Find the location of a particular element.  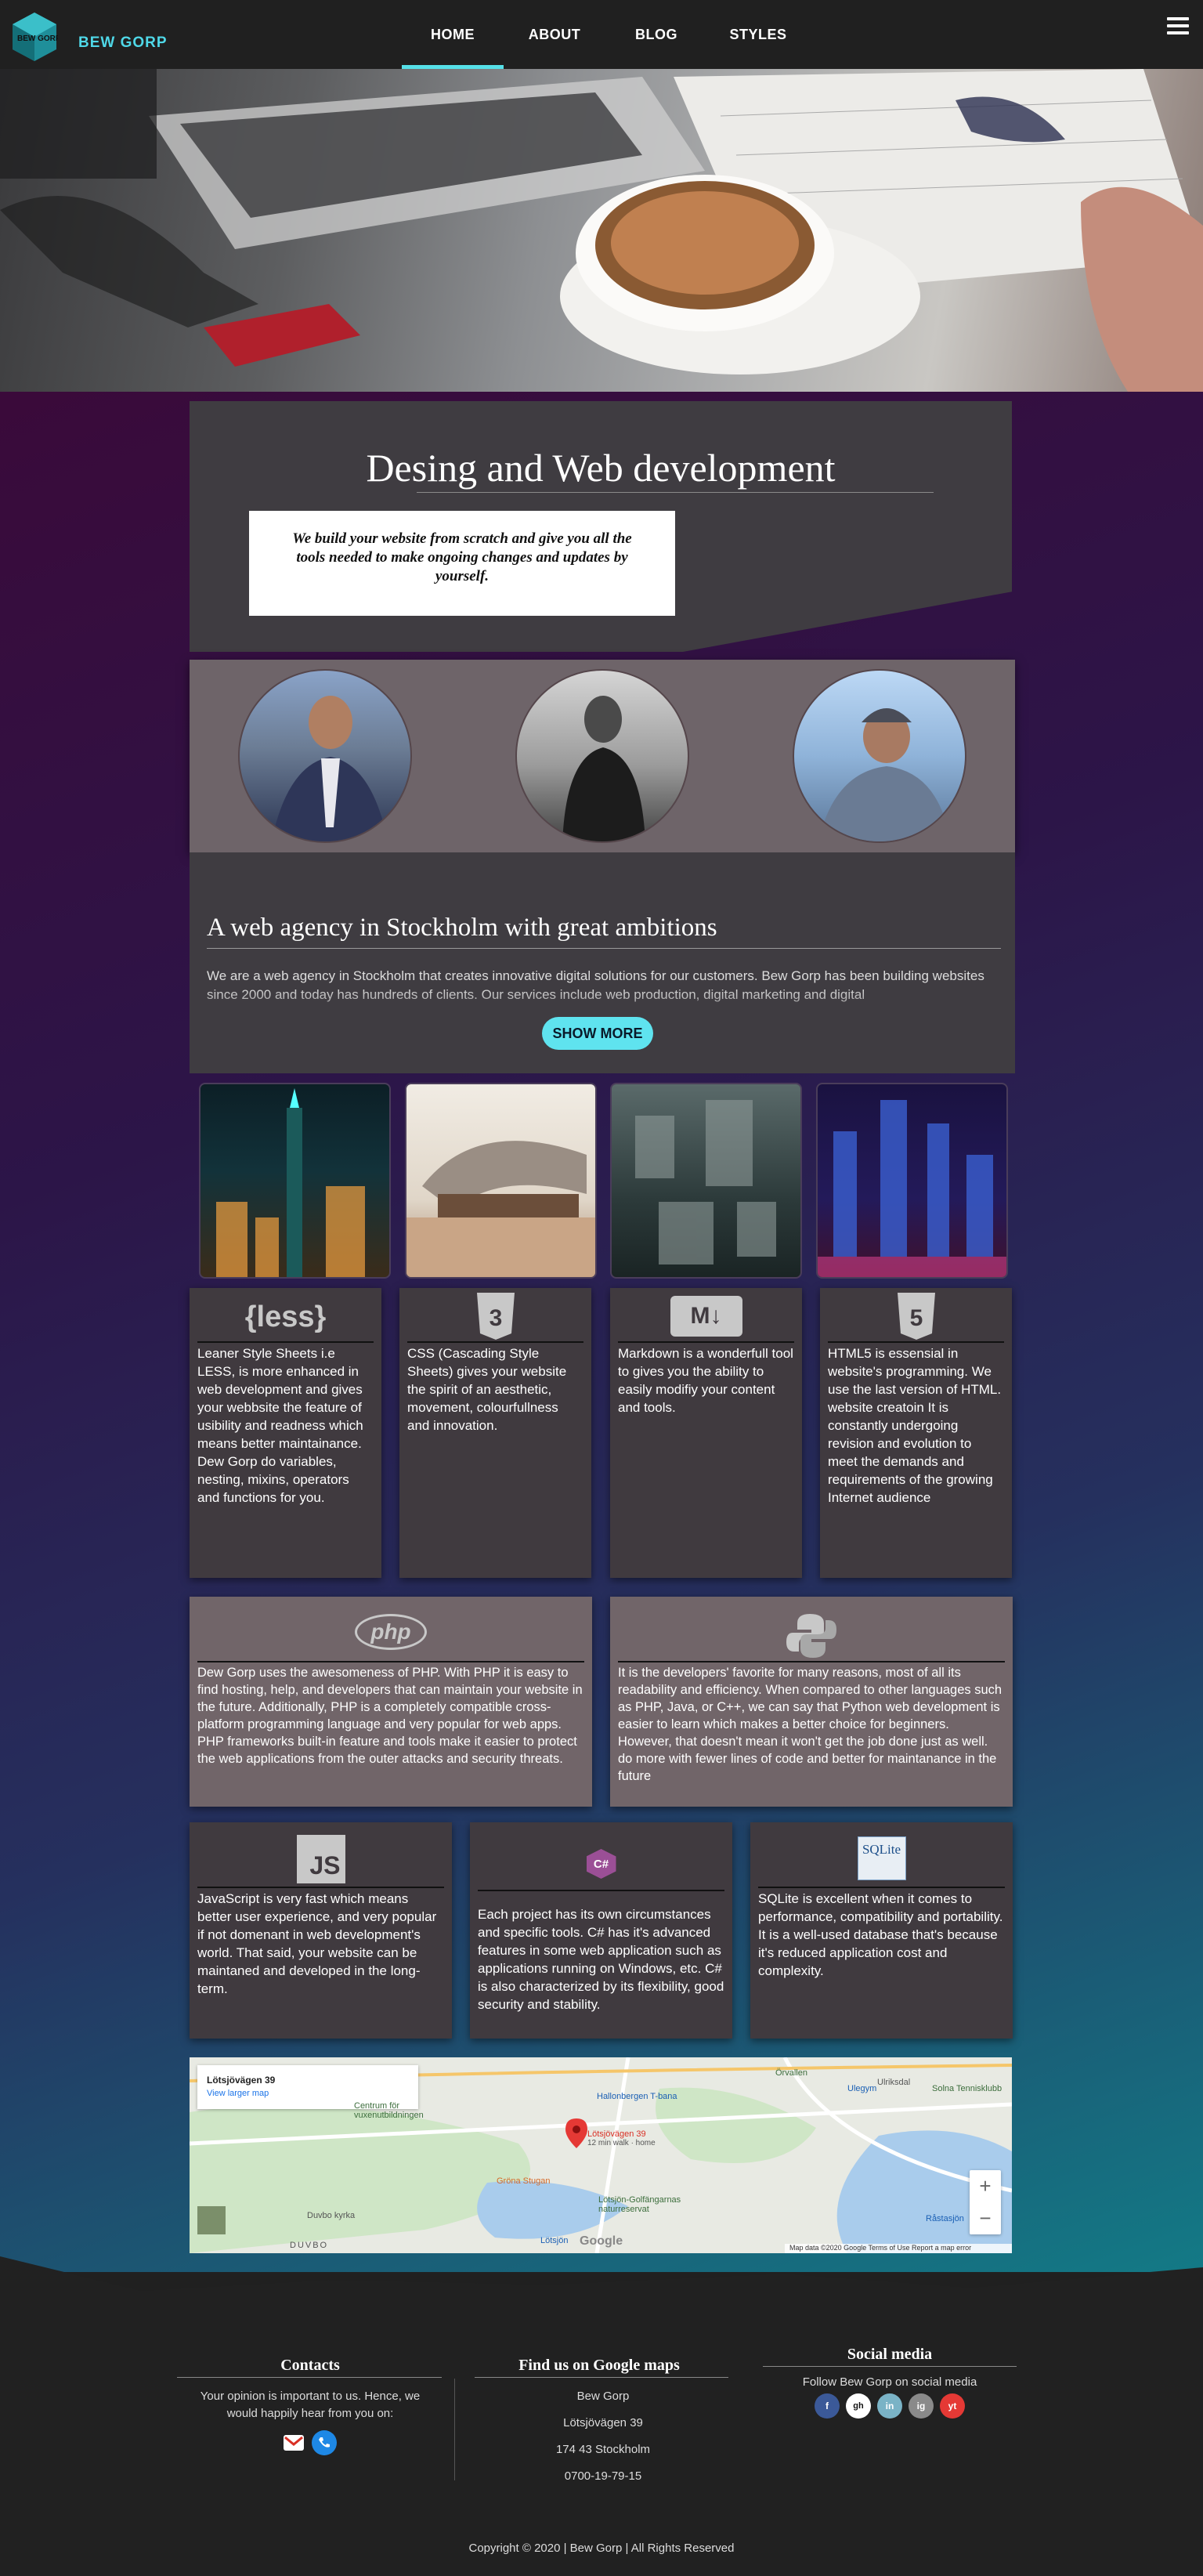

phone-number: 0700-19-79-15 is located at coordinates (603, 2476).